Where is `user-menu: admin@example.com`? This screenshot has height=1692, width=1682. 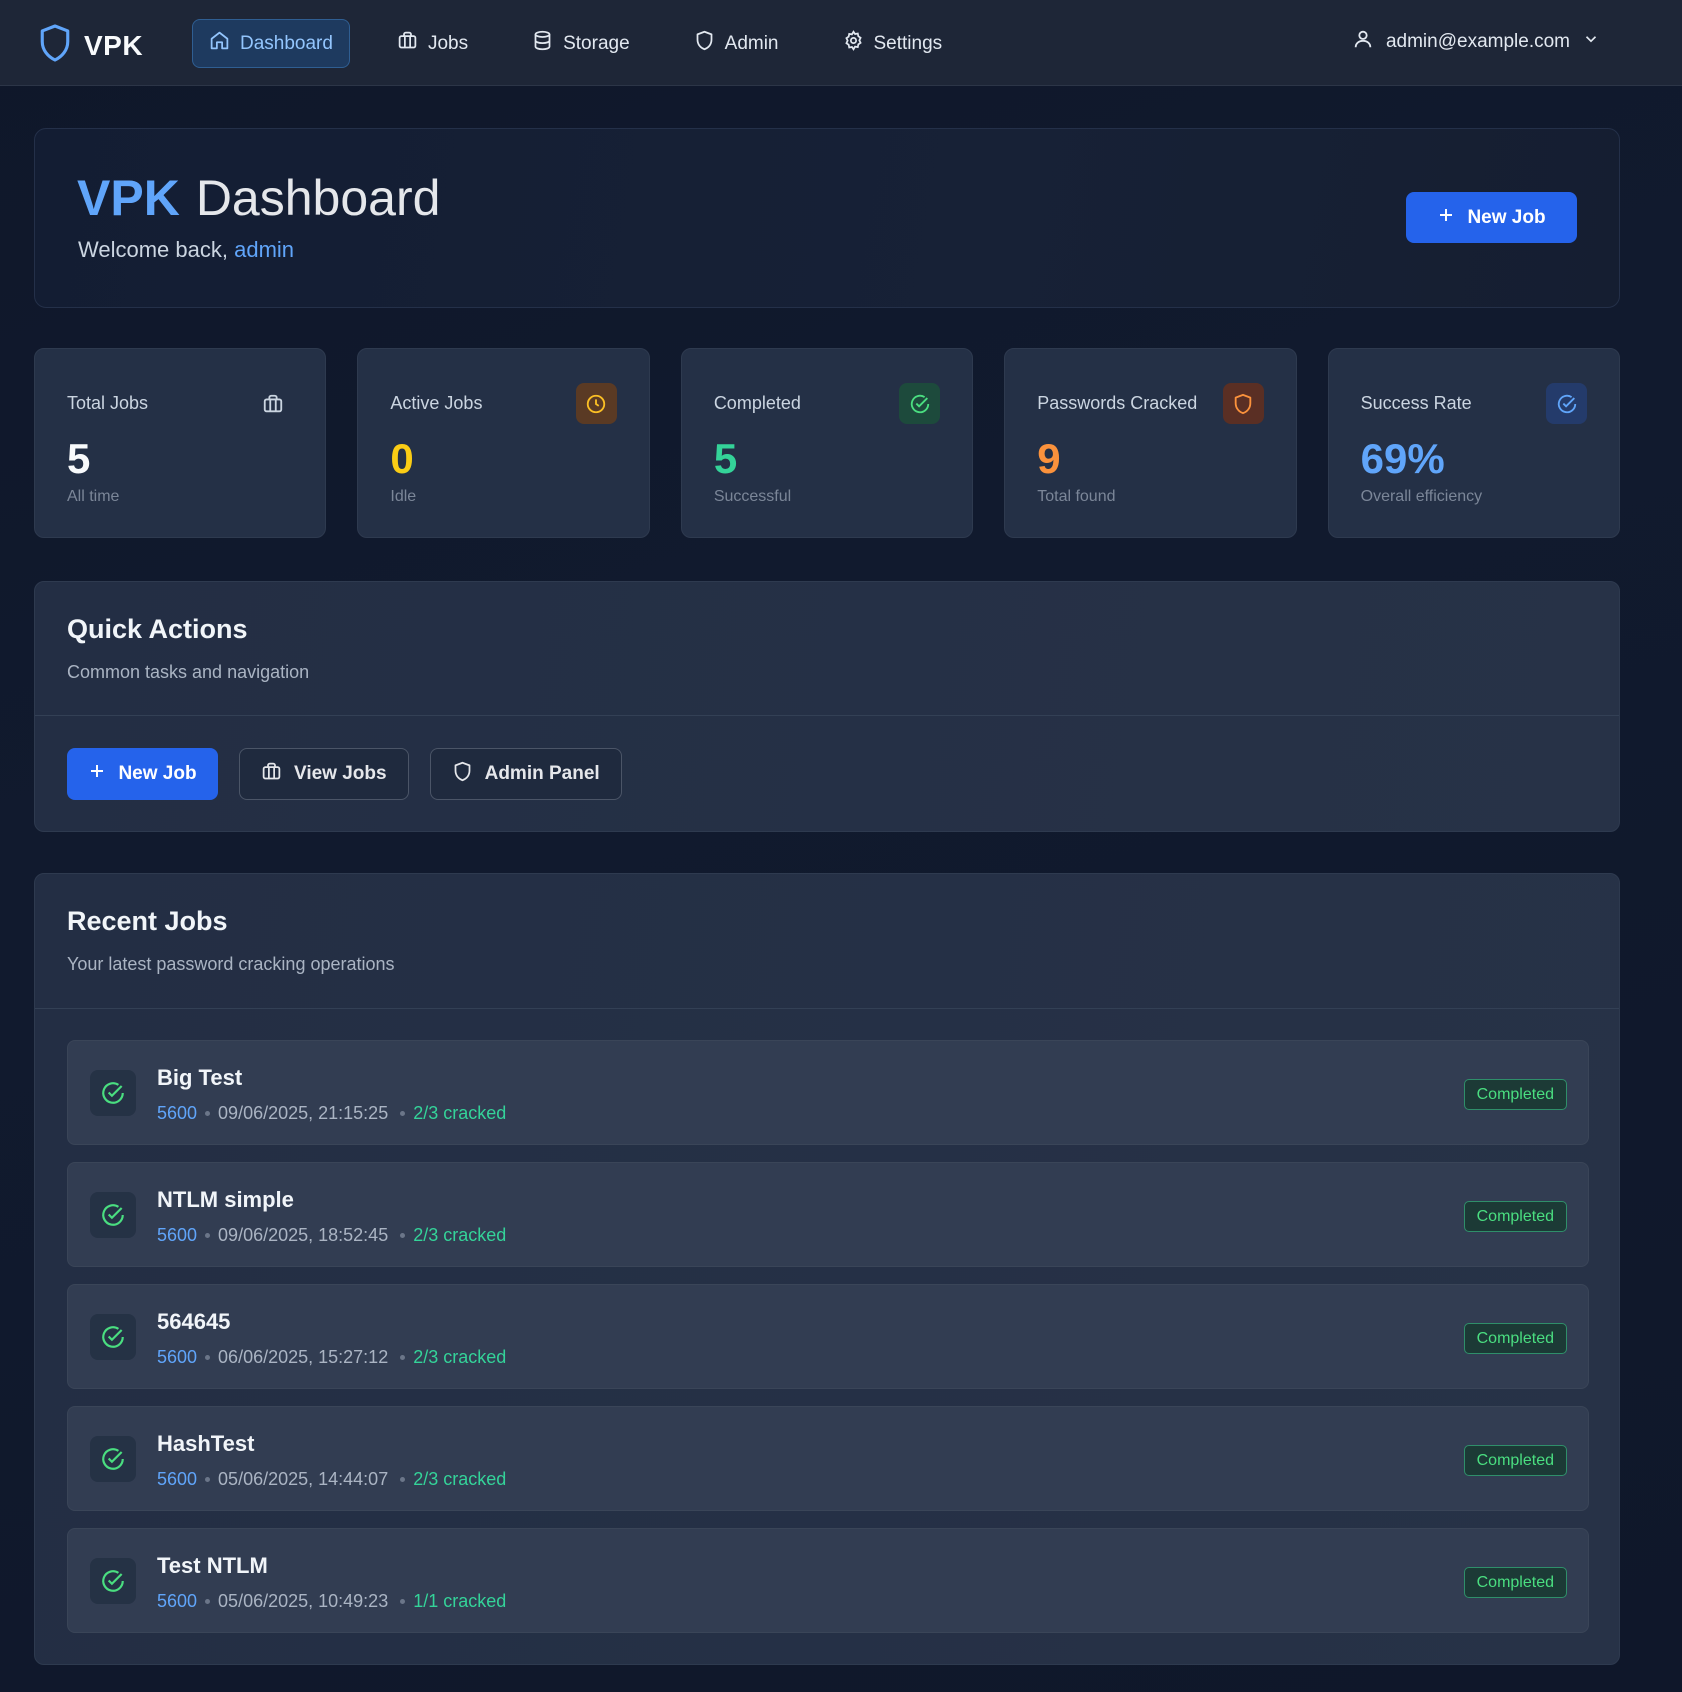 user-menu: admin@example.com is located at coordinates (1476, 42).